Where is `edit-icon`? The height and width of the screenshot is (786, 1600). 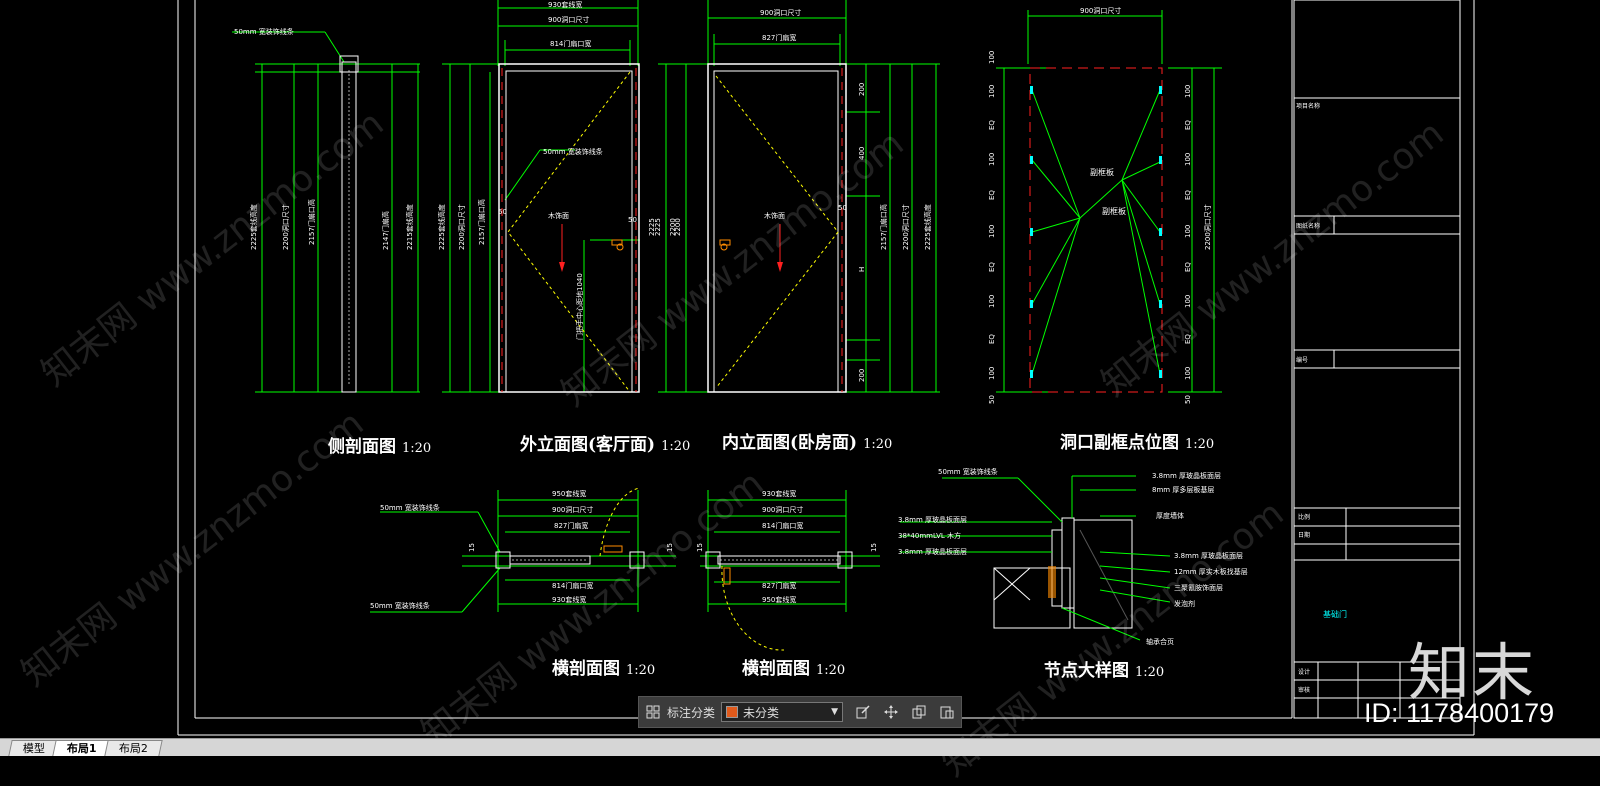
edit-icon is located at coordinates (863, 712).